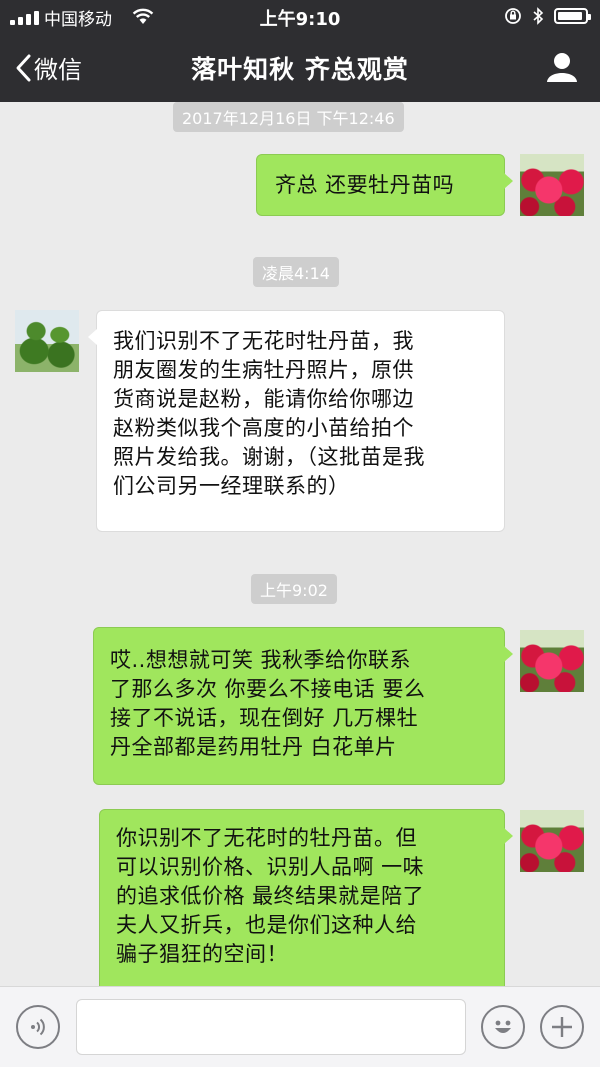 The width and height of the screenshot is (600, 1067). Describe the element at coordinates (202, 954) in the screenshot. I see `message-line: 骗子猖狂的空间！` at that location.